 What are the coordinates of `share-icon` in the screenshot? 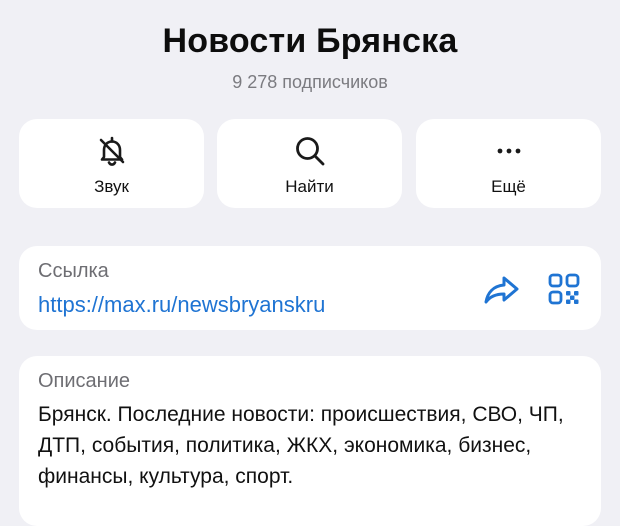 It's located at (502, 290).